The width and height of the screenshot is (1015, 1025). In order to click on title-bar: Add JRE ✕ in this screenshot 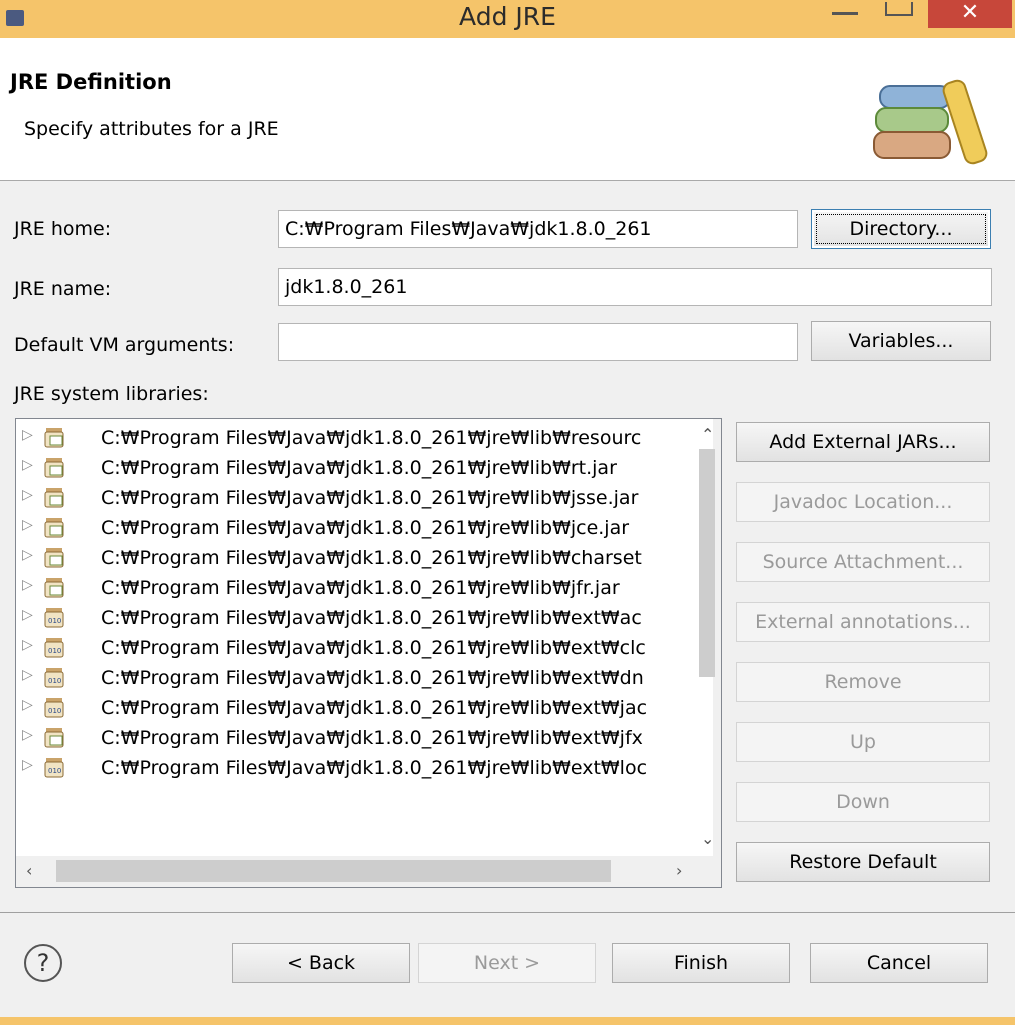, I will do `click(507, 19)`.